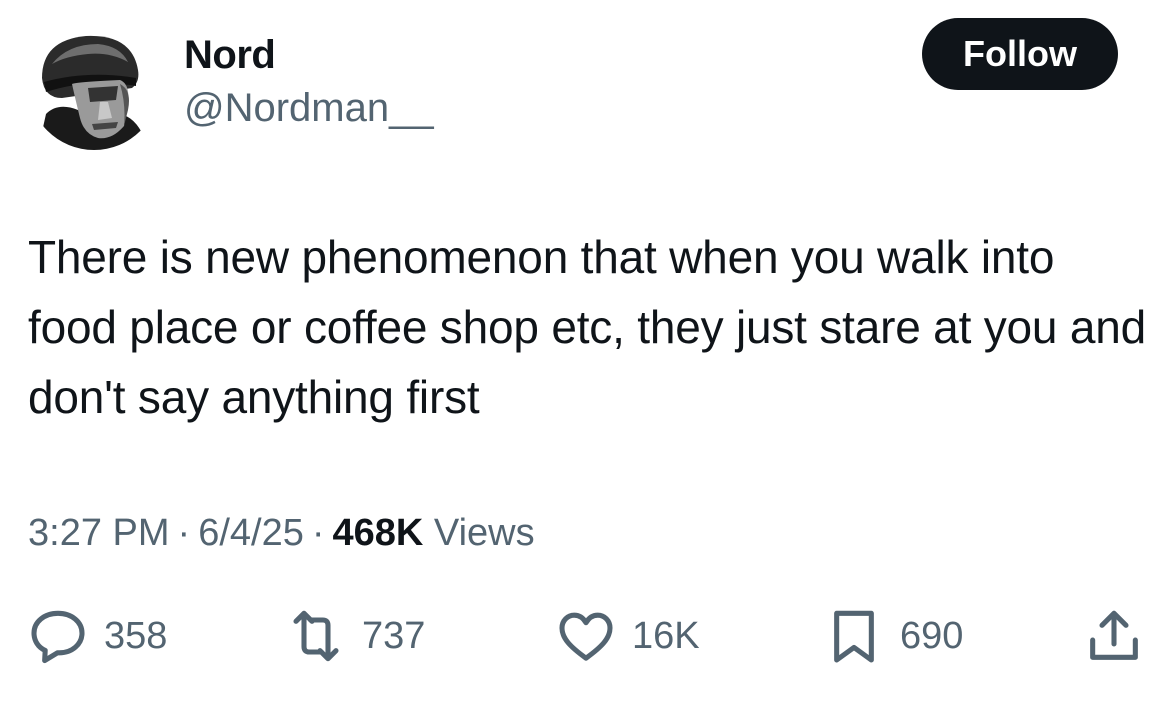  I want to click on display-name: Nord, so click(230, 55).